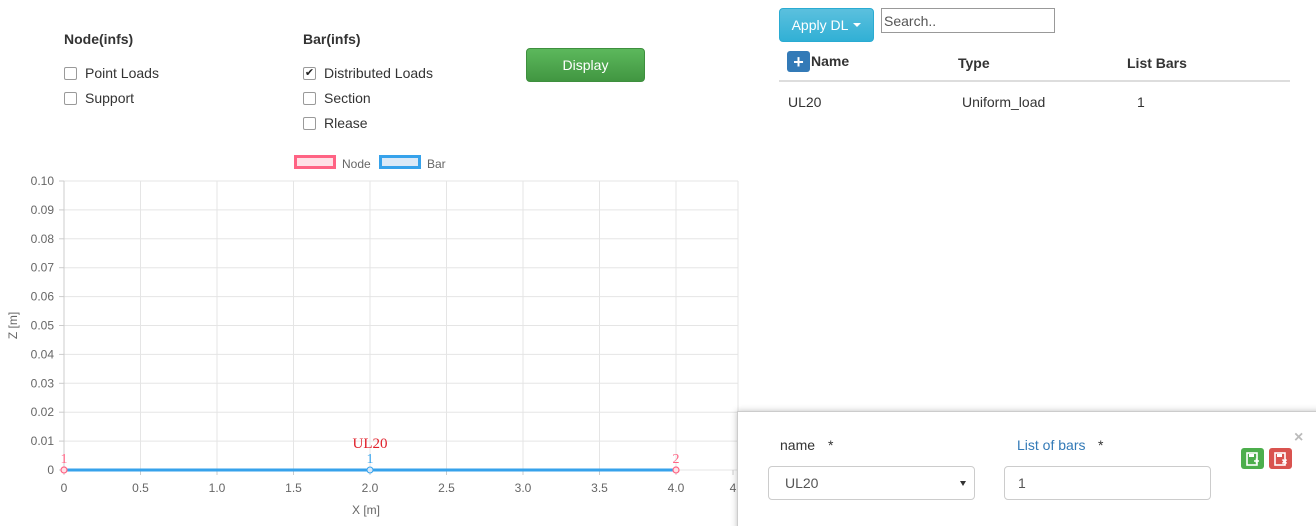 Image resolution: width=1316 pixels, height=526 pixels. I want to click on apply-dl-label: Apply DL, so click(820, 25).